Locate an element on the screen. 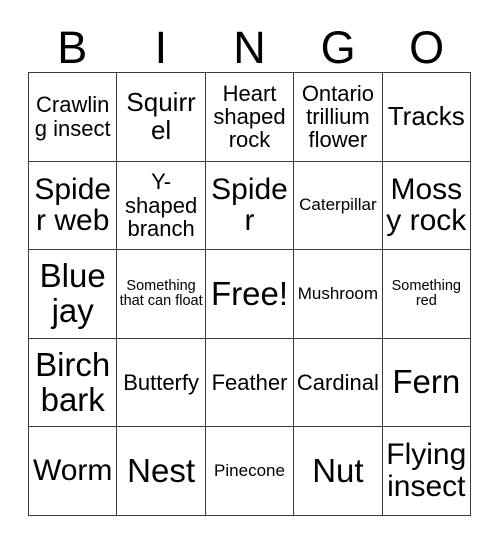 The image size is (500, 544). bingo-cell-label: Blue jay is located at coordinates (72, 293).